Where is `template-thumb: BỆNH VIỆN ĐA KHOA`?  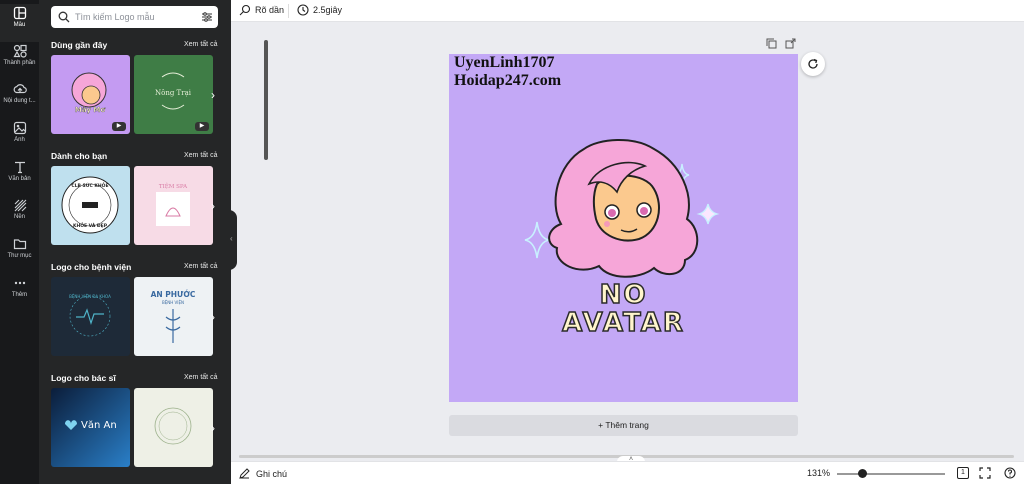
template-thumb: BỆNH VIỆN ĐA KHOA is located at coordinates (90, 316).